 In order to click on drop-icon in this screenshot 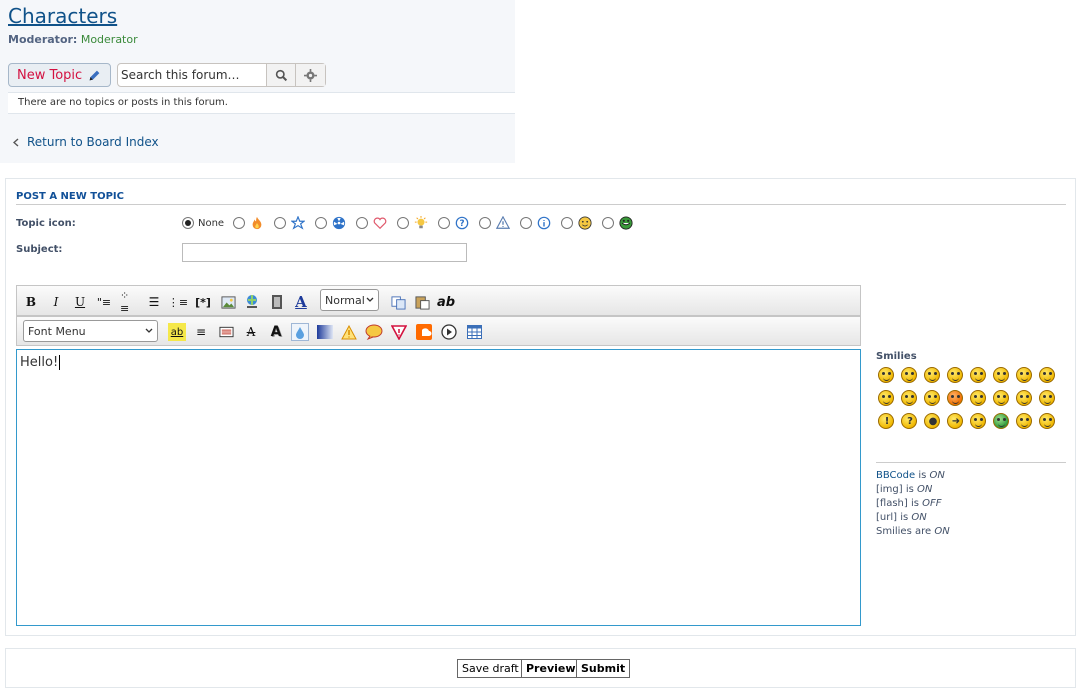, I will do `click(300, 332)`.